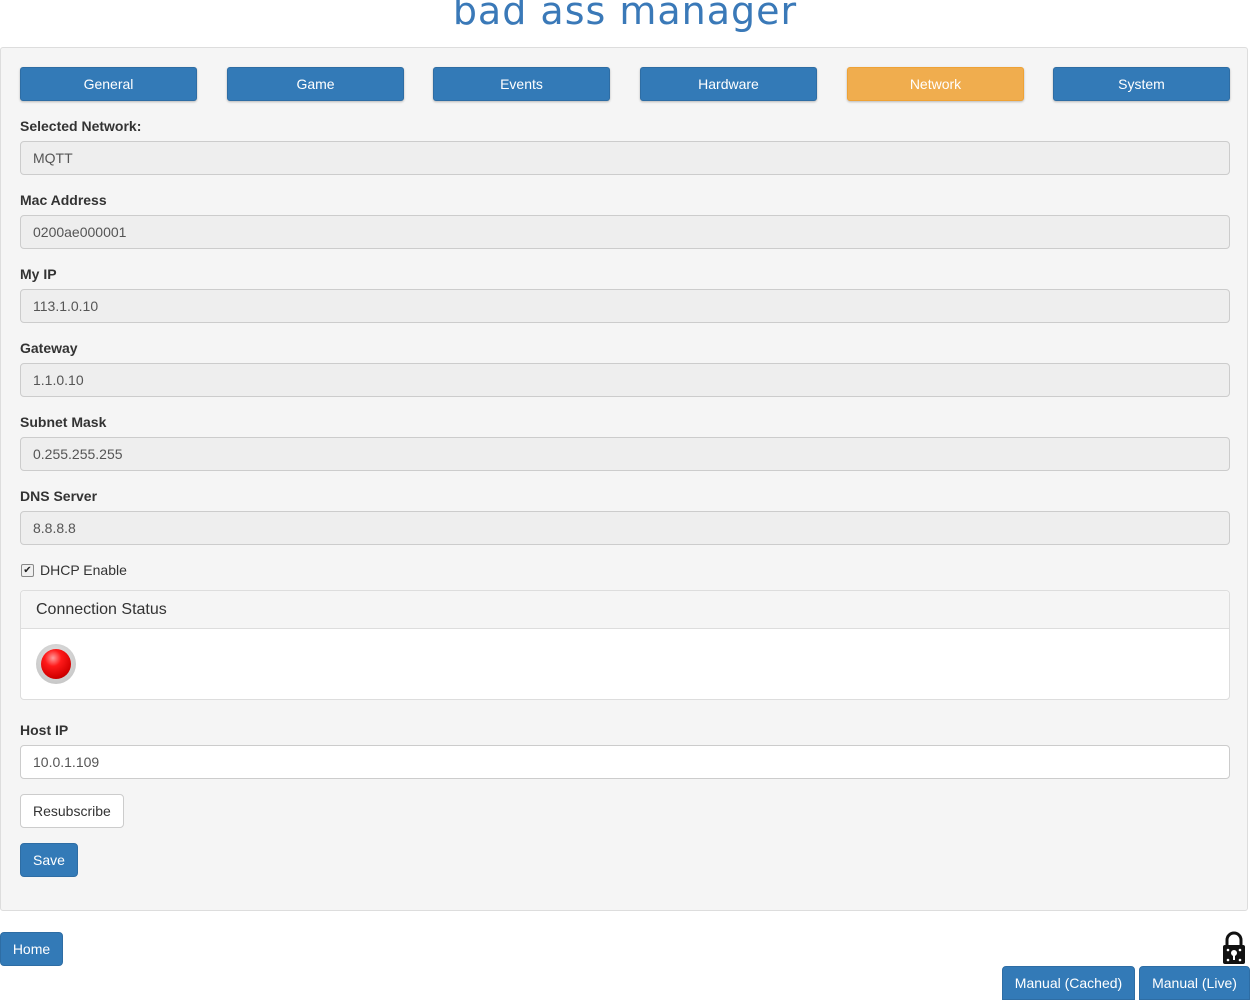  Describe the element at coordinates (1068, 983) in the screenshot. I see `manual-cached-button: Manual (Cached)` at that location.